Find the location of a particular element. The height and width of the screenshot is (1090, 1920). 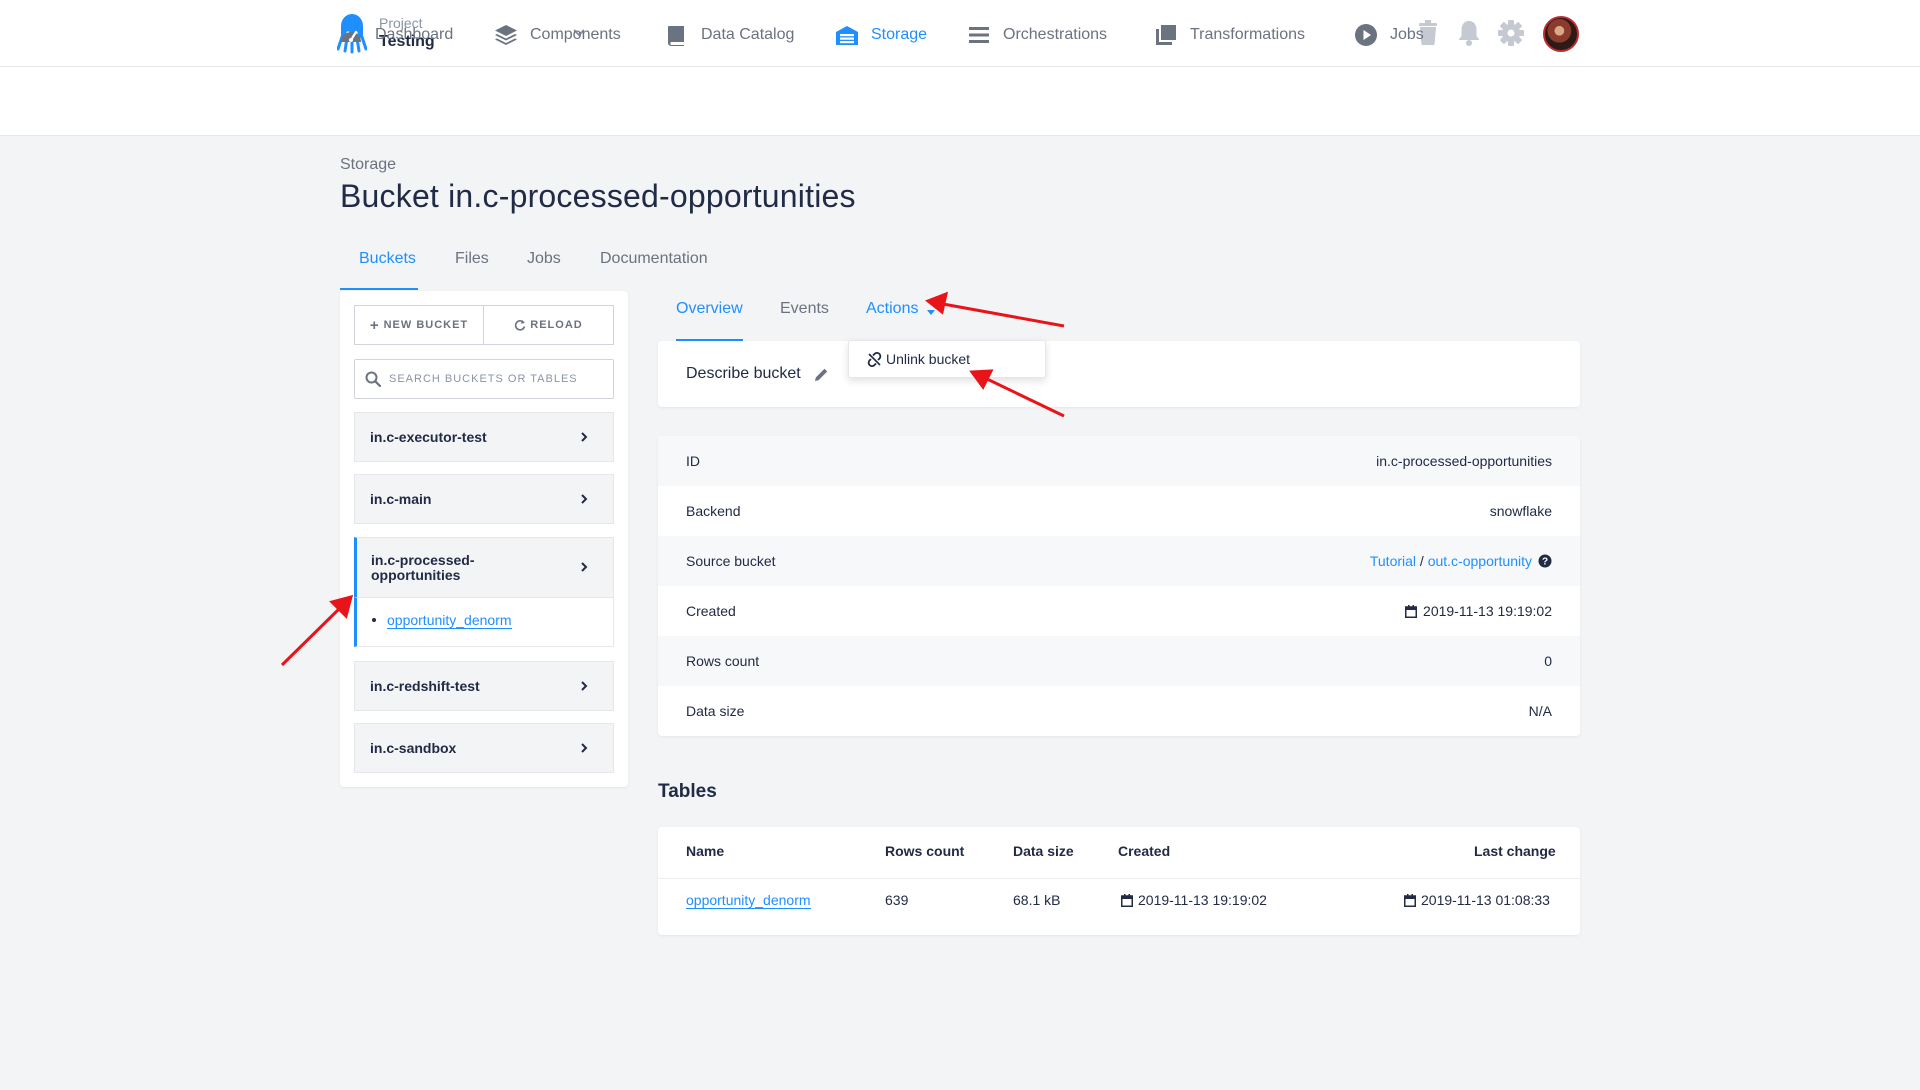

reload-label: RELOAD is located at coordinates (556, 325).